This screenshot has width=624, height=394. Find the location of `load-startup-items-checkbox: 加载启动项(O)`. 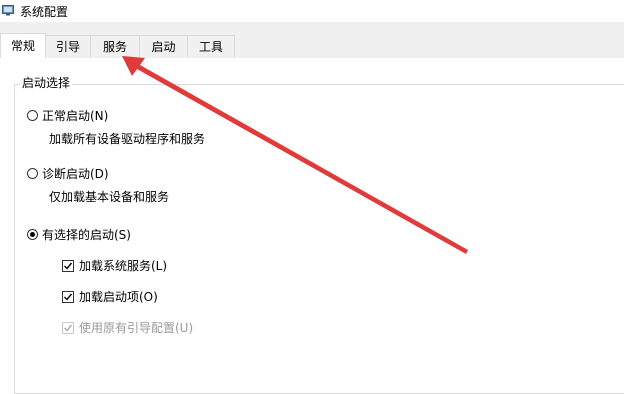

load-startup-items-checkbox: 加载启动项(O) is located at coordinates (110, 296).